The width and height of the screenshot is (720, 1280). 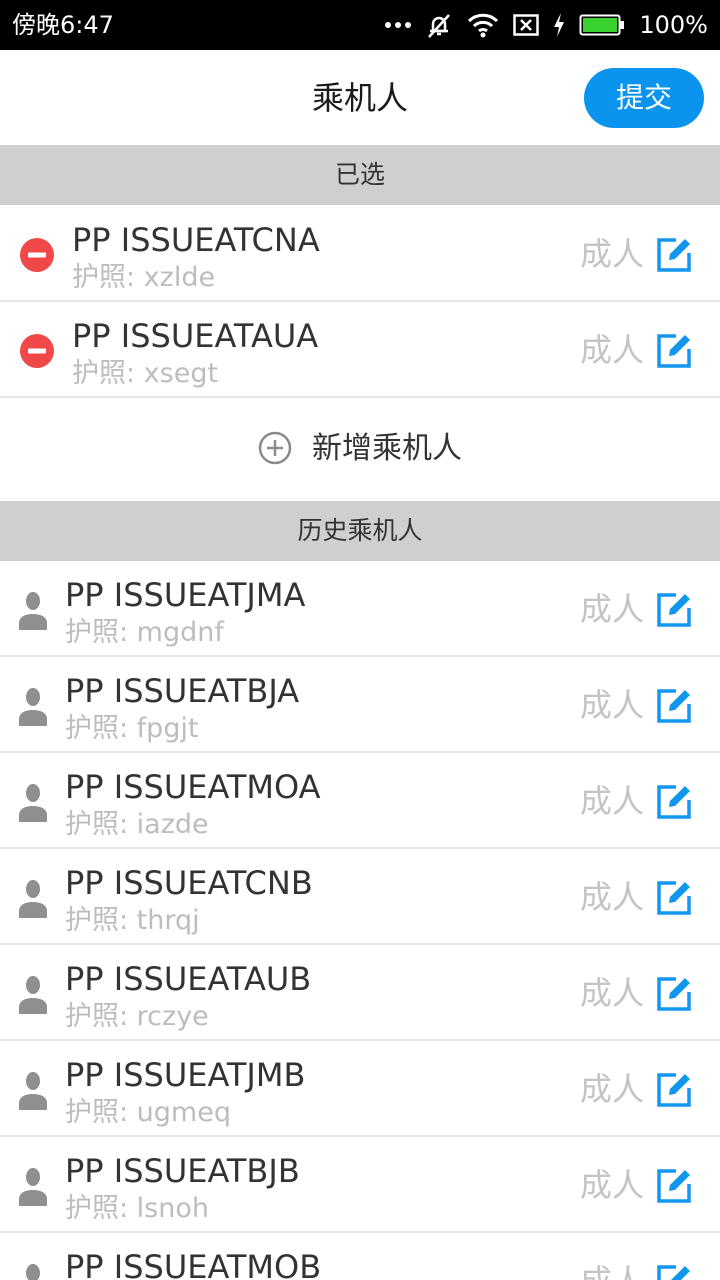 What do you see at coordinates (275, 448) in the screenshot?
I see `plus-circle-icon` at bounding box center [275, 448].